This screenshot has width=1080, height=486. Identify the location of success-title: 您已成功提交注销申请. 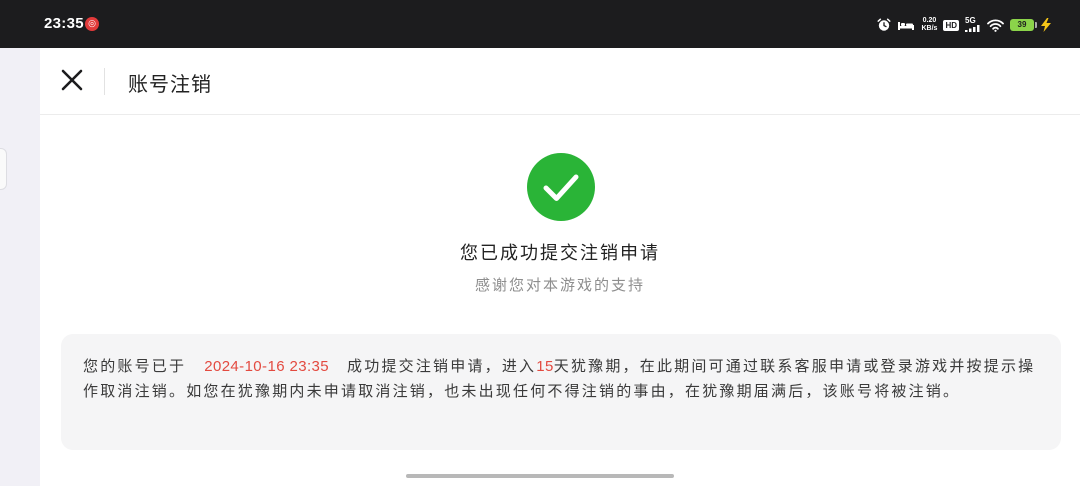
(560, 253).